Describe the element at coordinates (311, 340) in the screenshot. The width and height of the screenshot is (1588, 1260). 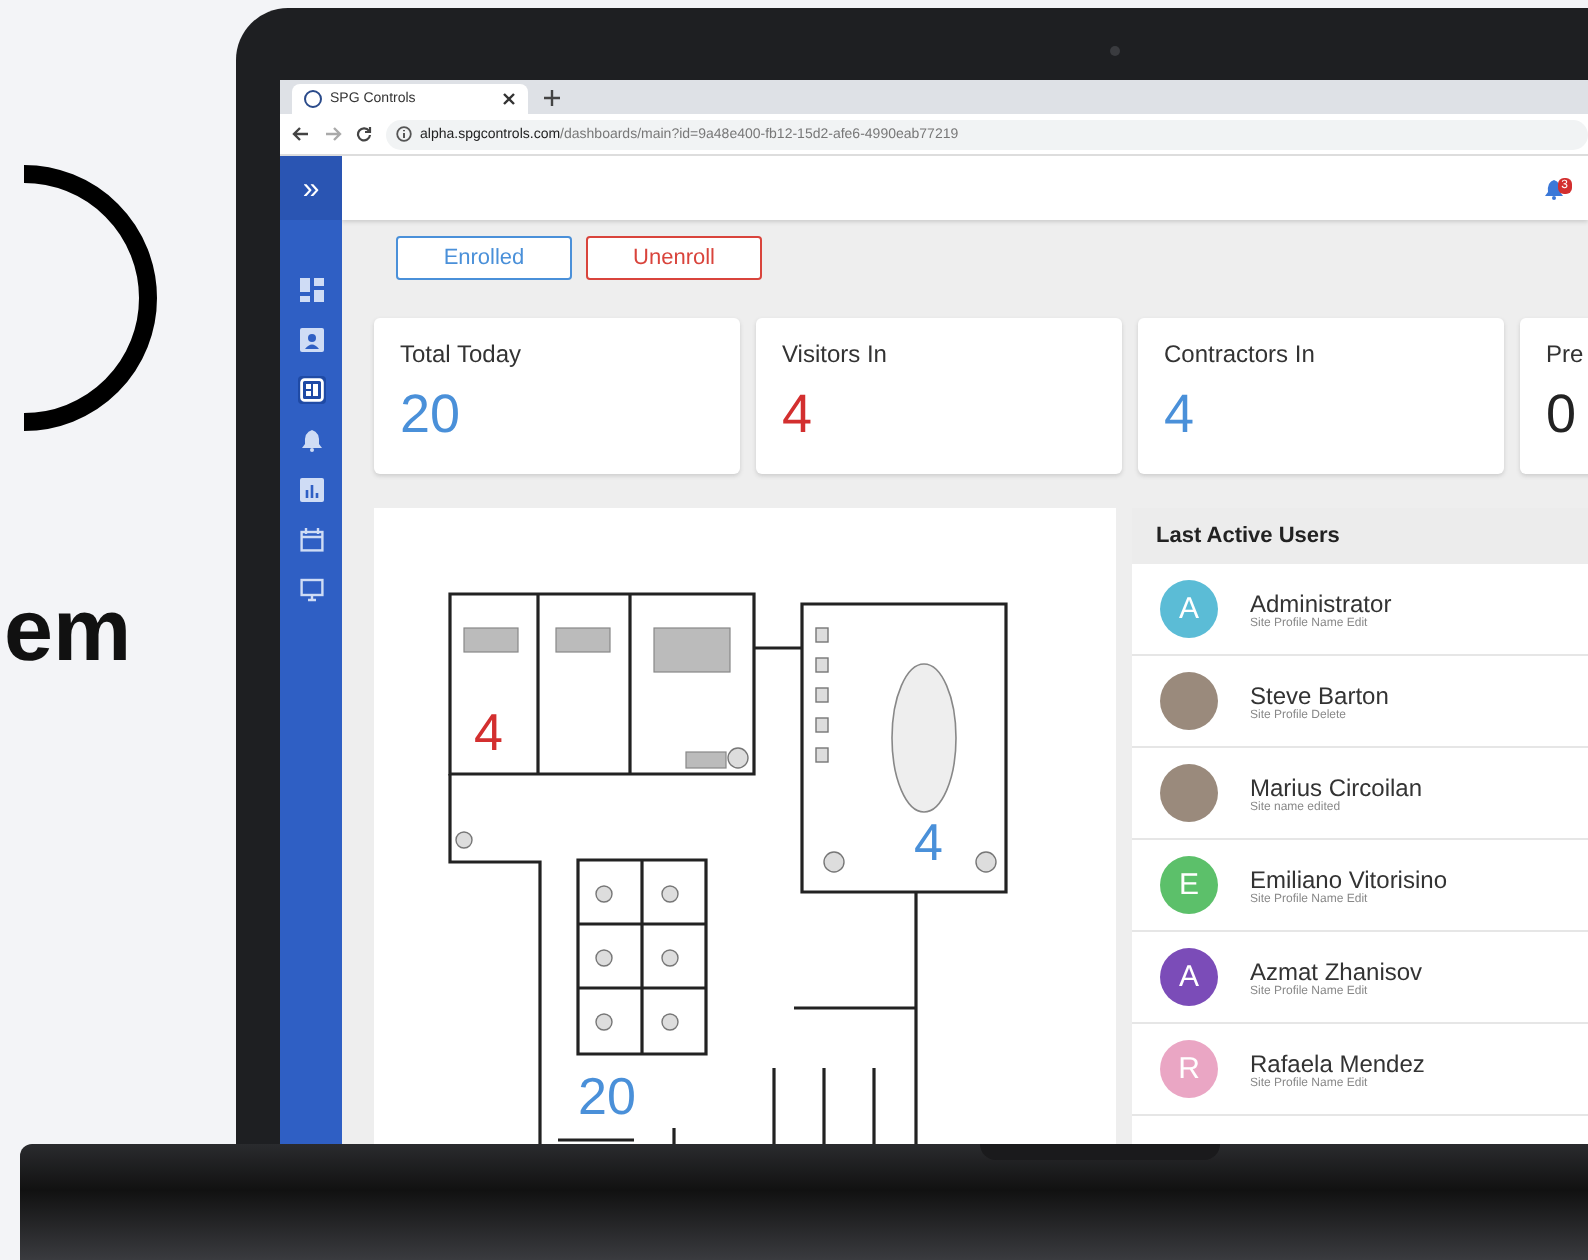
I see `contact-icon` at that location.